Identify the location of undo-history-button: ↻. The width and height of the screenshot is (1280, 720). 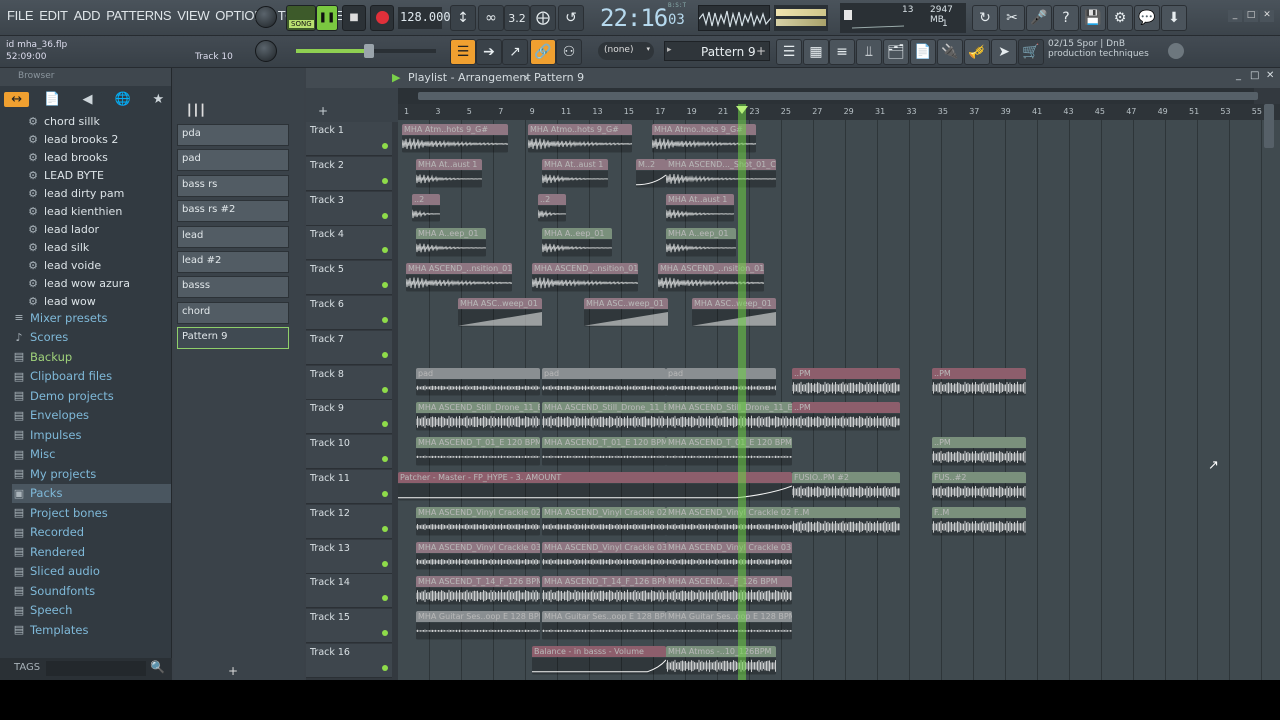
(985, 18).